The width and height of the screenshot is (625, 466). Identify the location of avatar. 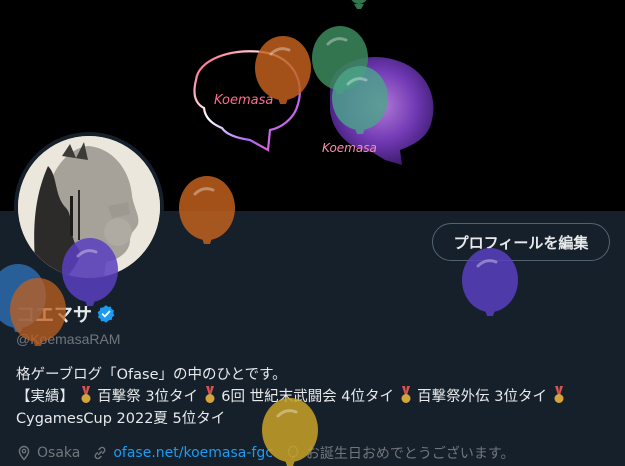
(89, 207).